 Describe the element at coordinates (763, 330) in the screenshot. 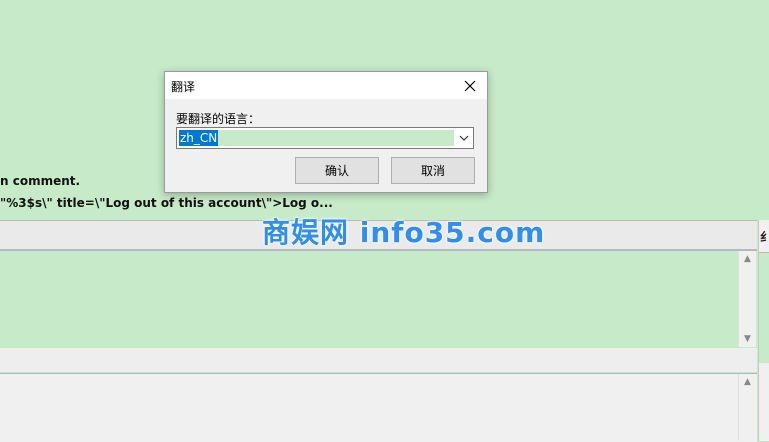

I see `right-side-panel` at that location.